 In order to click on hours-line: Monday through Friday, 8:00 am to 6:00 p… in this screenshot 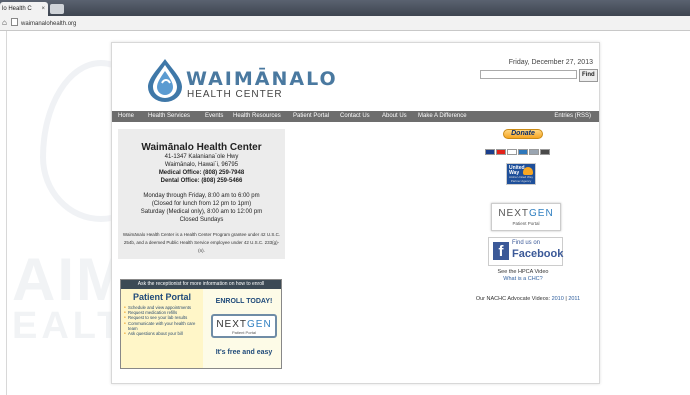, I will do `click(201, 196)`.